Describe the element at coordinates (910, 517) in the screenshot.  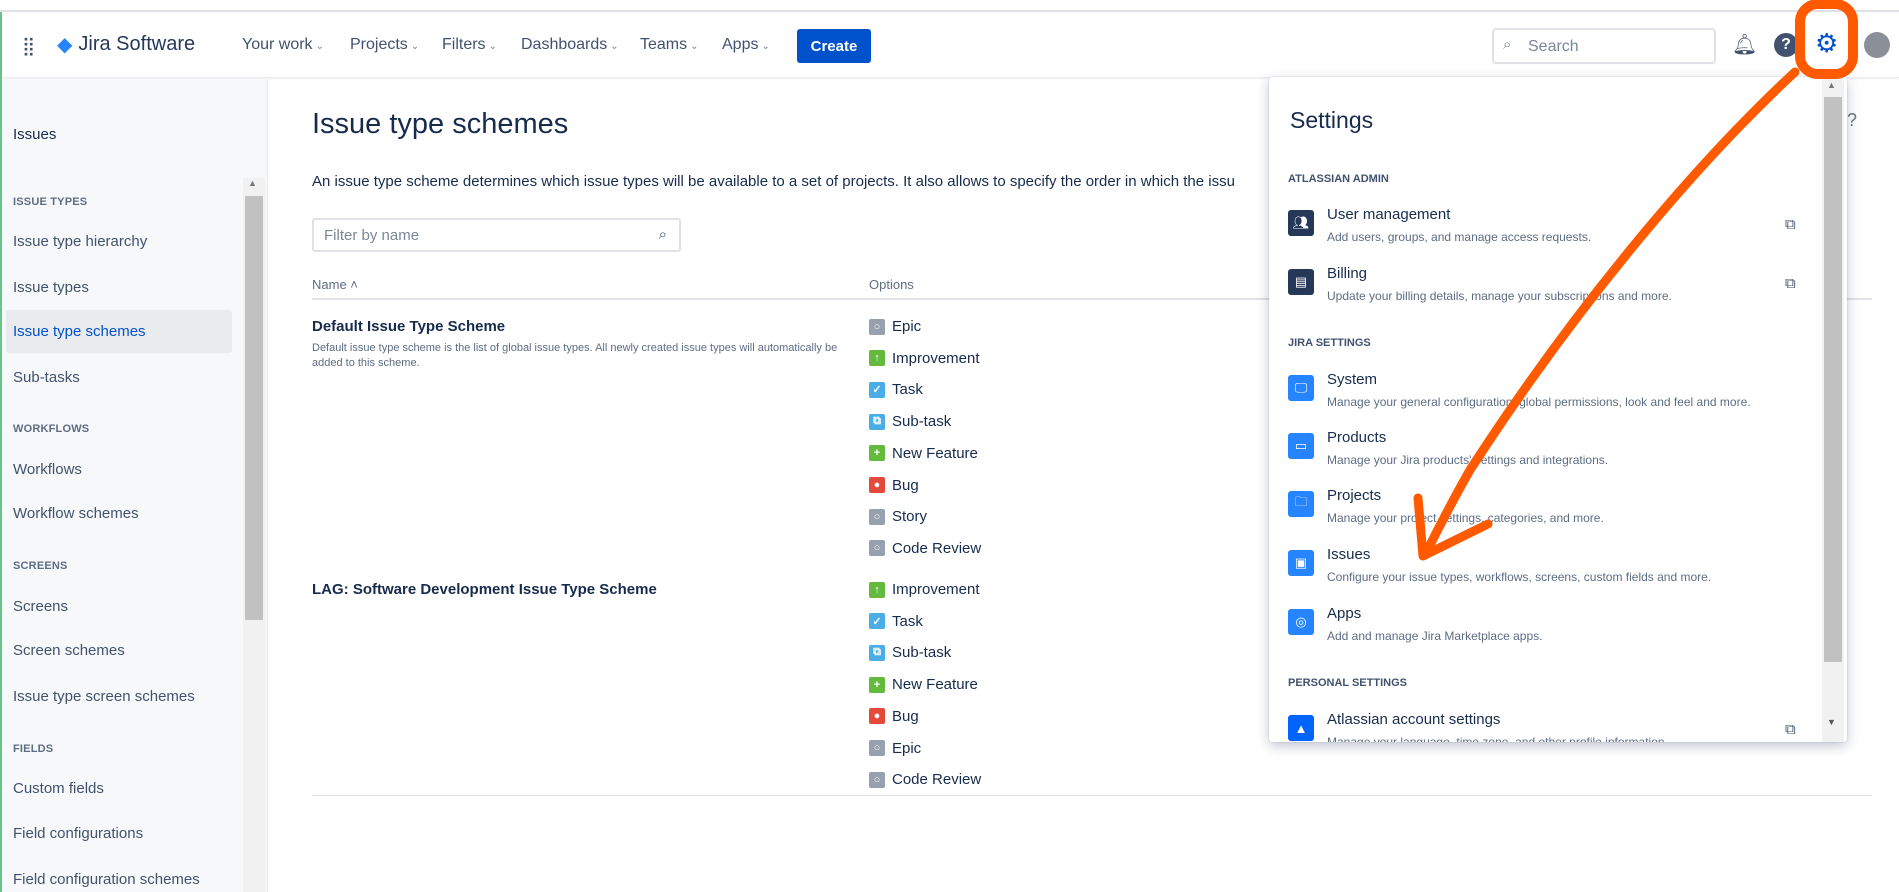
I see `issue-type-label: Story` at that location.